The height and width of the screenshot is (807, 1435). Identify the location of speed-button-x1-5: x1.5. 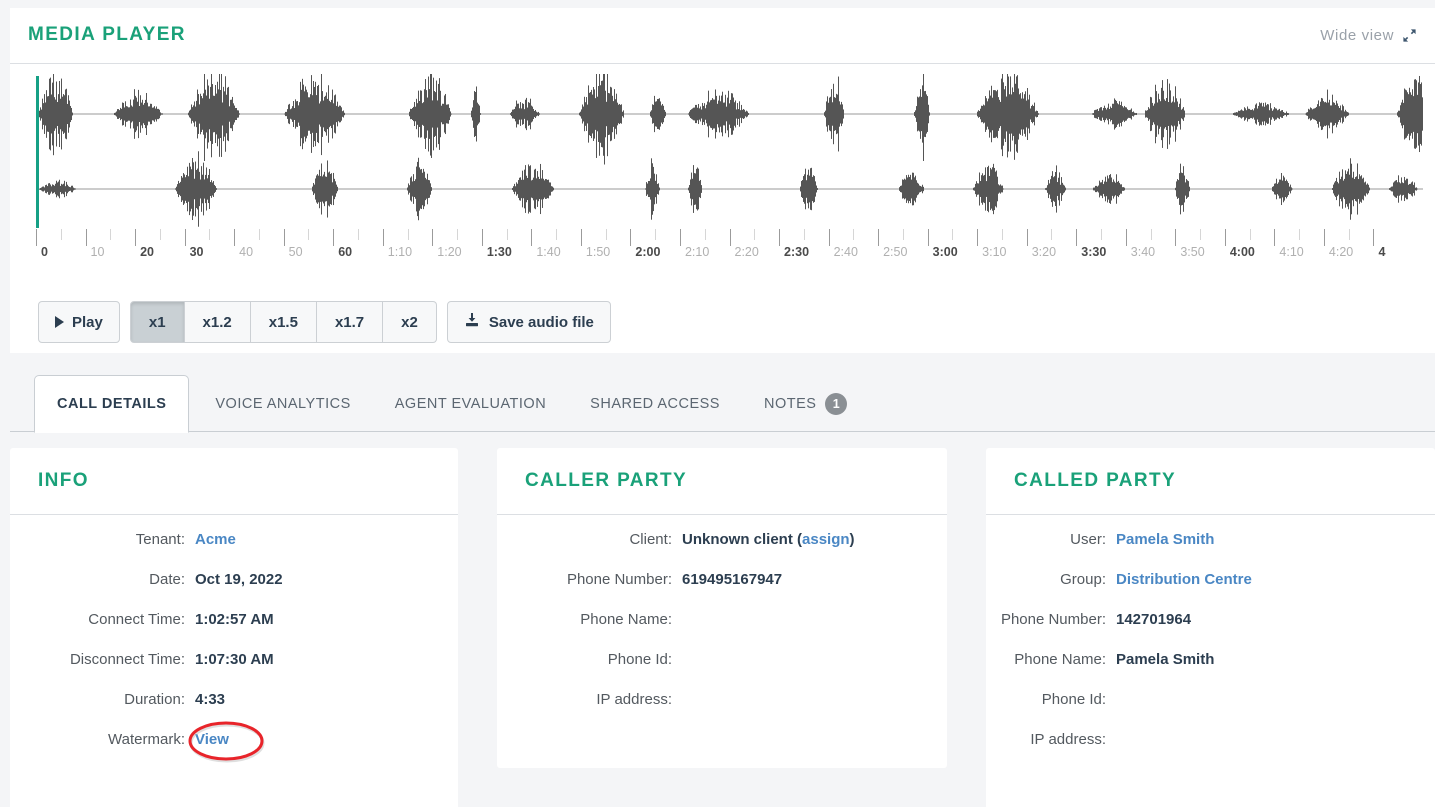
(283, 322).